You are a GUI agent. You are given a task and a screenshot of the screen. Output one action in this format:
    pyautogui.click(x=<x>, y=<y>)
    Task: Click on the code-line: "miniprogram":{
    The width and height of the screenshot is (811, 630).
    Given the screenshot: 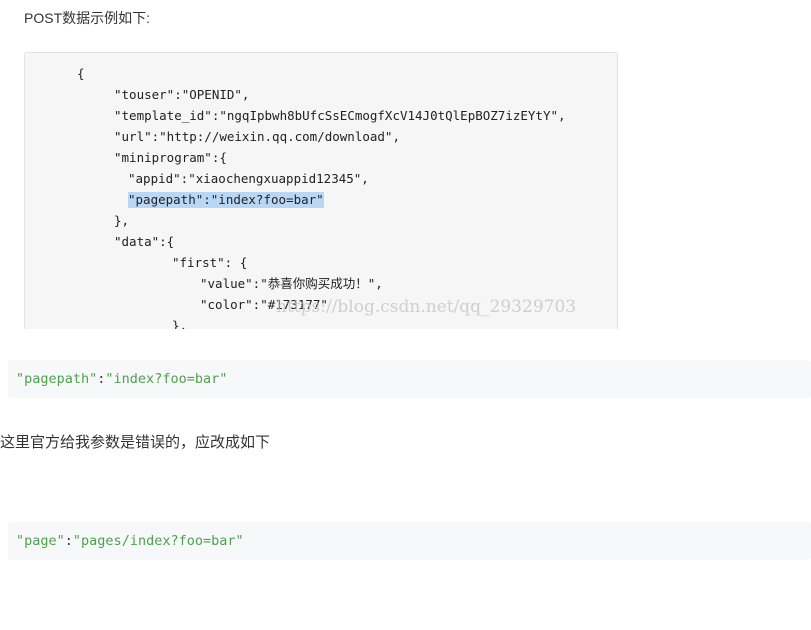 What is the action you would take?
    pyautogui.click(x=170, y=157)
    